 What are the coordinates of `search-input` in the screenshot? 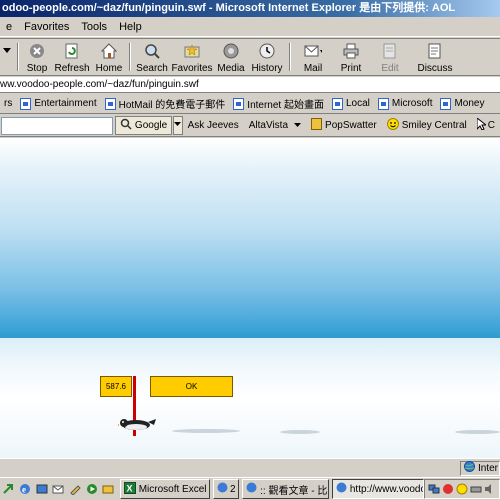 It's located at (57, 125).